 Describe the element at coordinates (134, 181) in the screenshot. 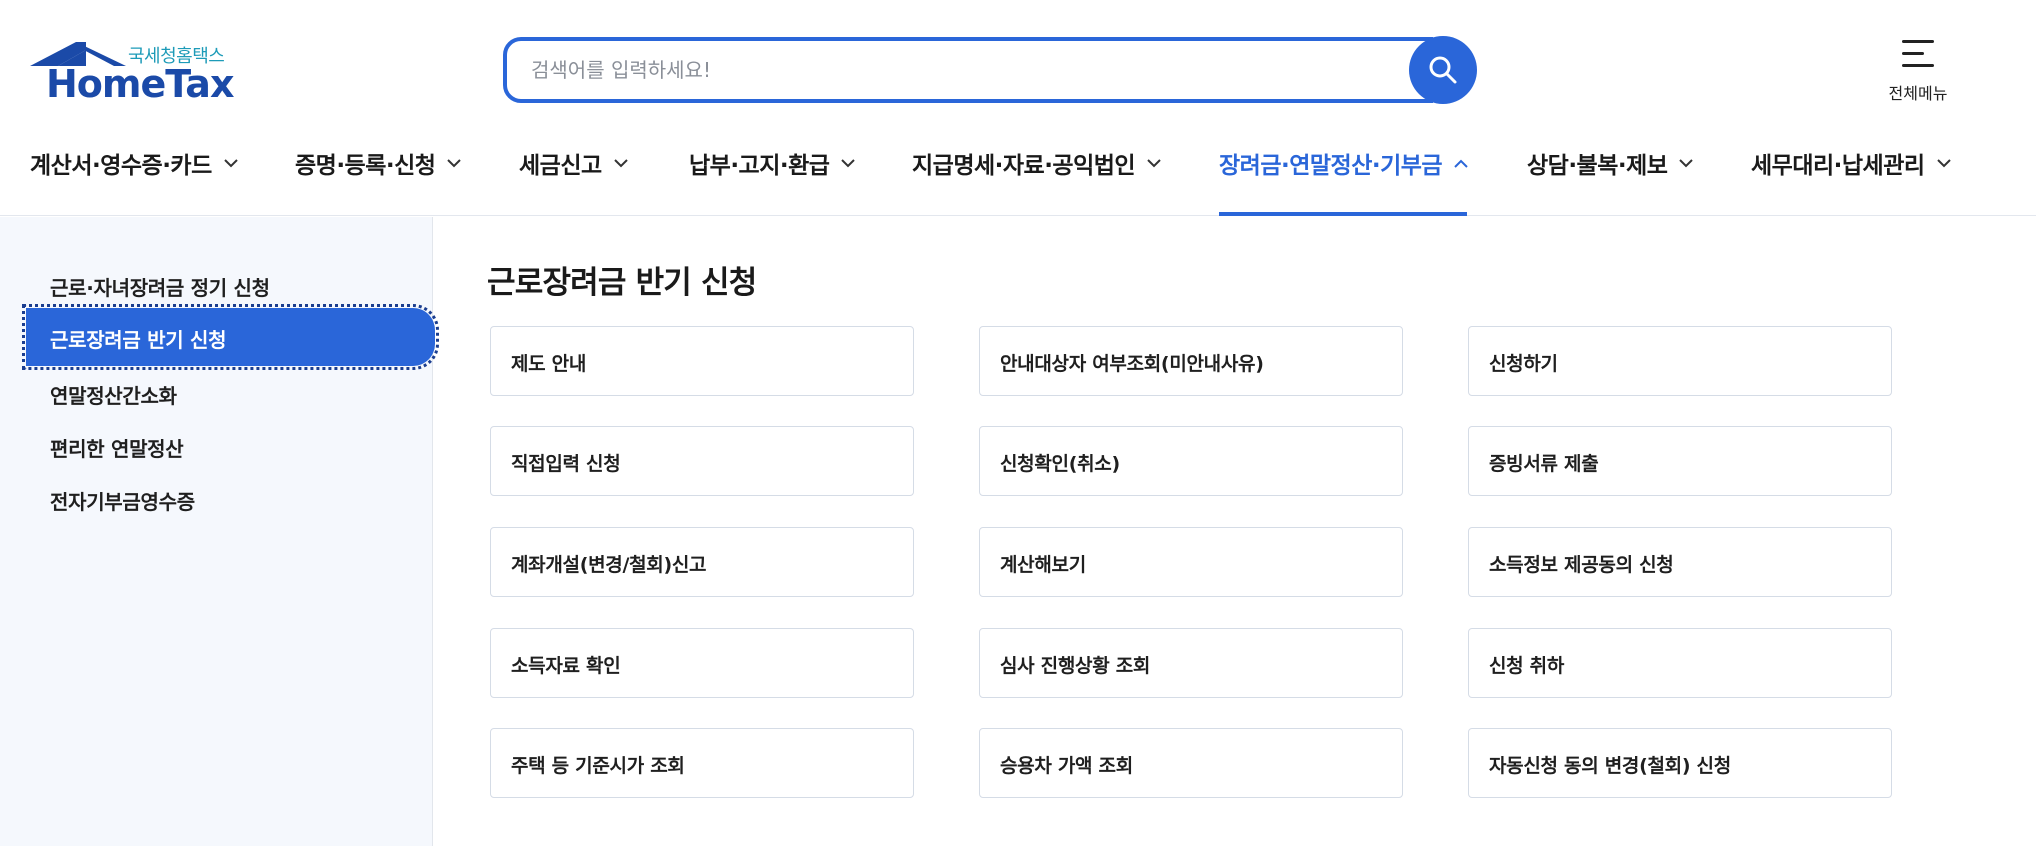

I see `gnb-item-invoice: 계산서·영수증·카드` at that location.